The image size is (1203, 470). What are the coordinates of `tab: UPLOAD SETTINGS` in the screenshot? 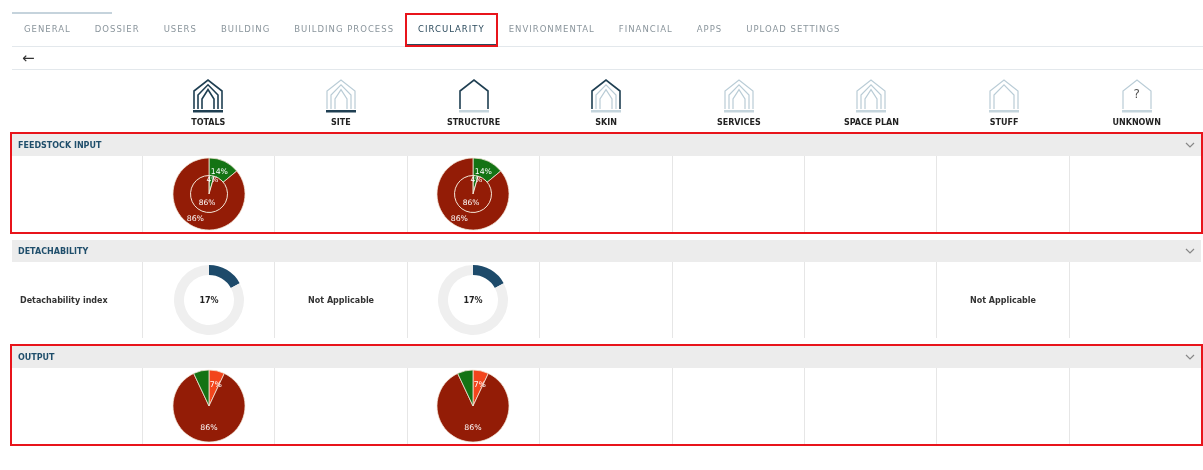 It's located at (793, 30).